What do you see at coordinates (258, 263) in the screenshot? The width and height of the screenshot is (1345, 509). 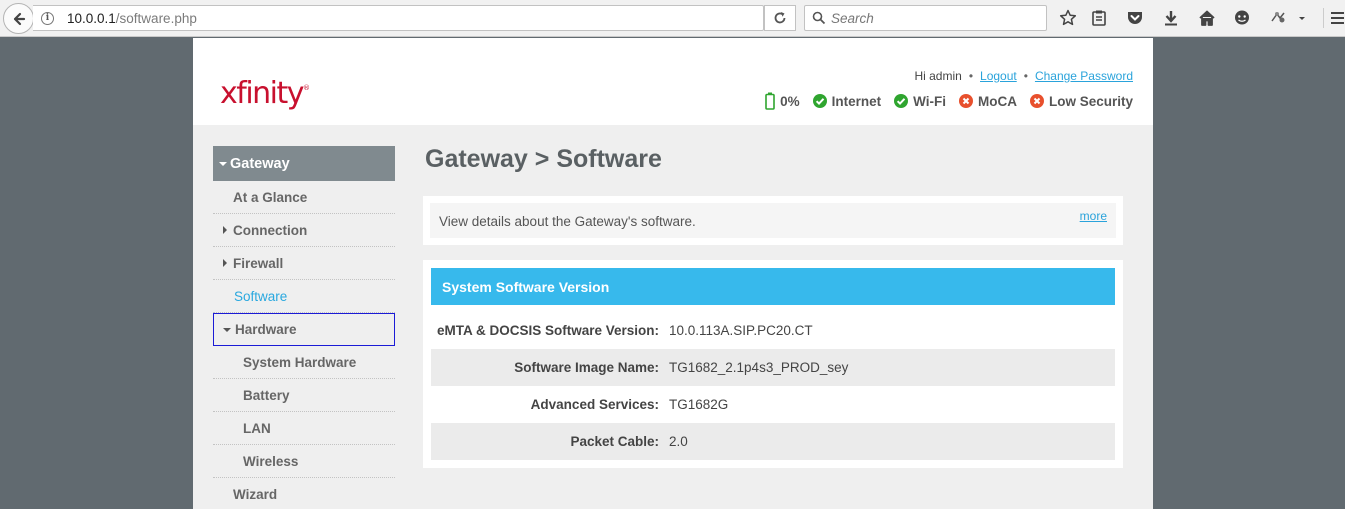 I see `nav-item-label: Firewall` at bounding box center [258, 263].